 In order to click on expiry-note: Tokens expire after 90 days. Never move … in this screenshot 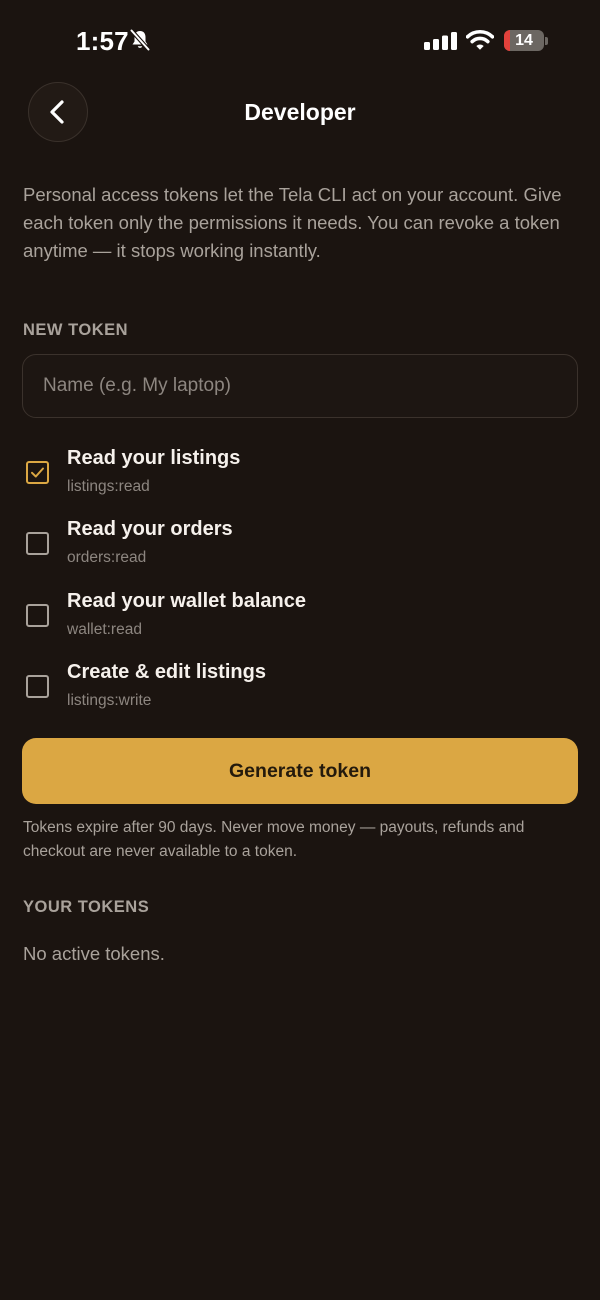, I will do `click(274, 839)`.